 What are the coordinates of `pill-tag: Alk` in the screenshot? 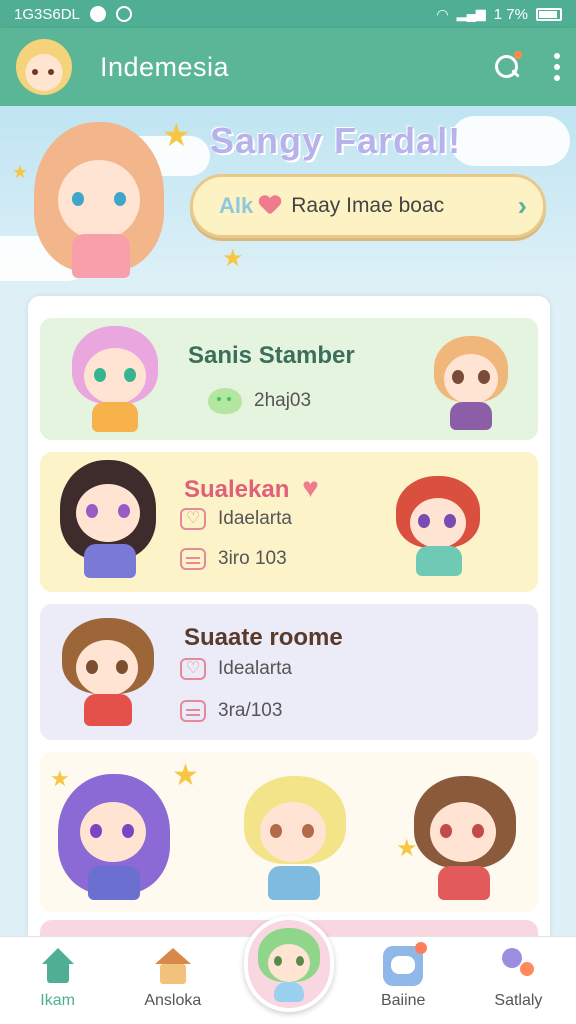 It's located at (236, 205).